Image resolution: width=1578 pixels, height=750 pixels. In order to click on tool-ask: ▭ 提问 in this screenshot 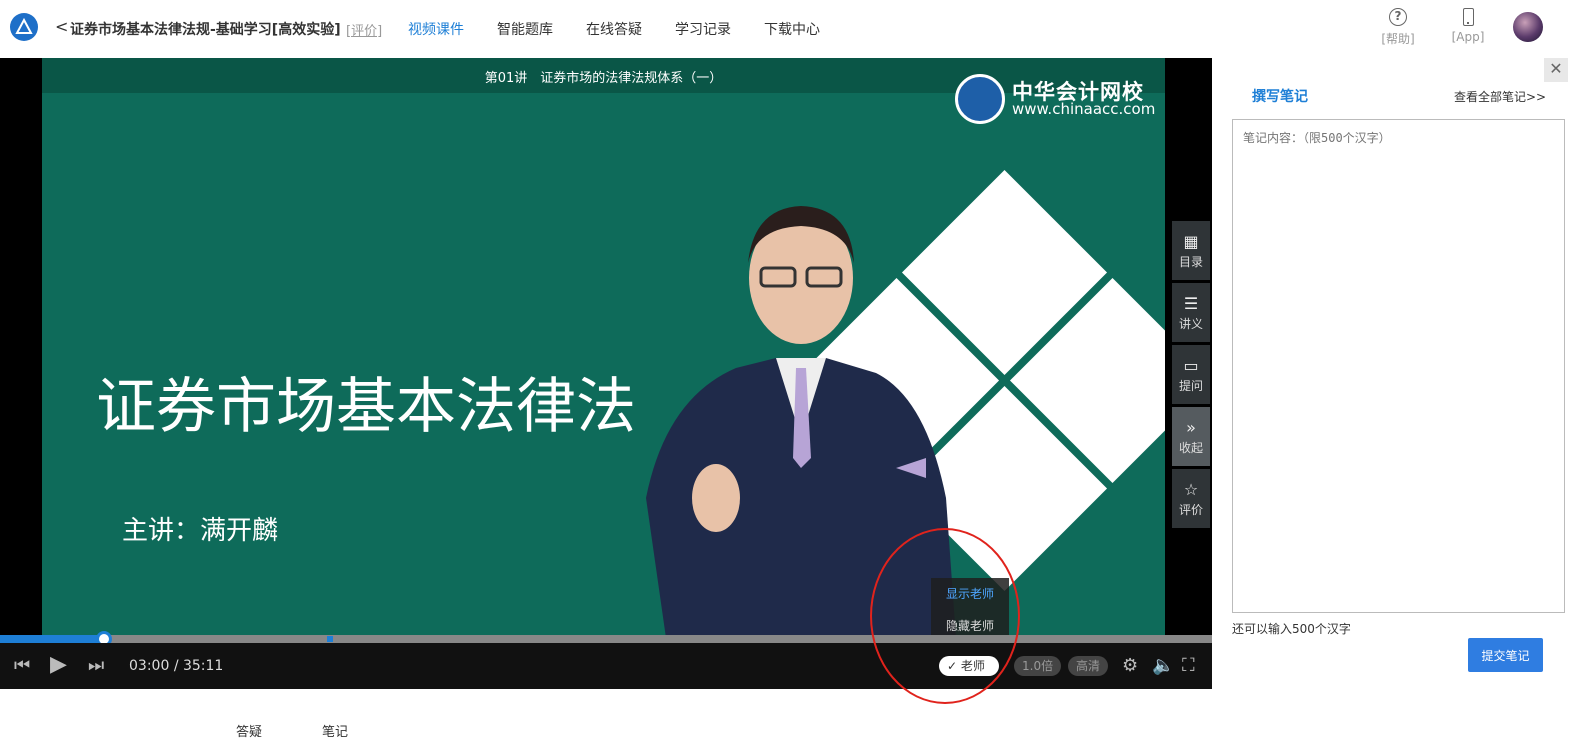, I will do `click(1191, 374)`.